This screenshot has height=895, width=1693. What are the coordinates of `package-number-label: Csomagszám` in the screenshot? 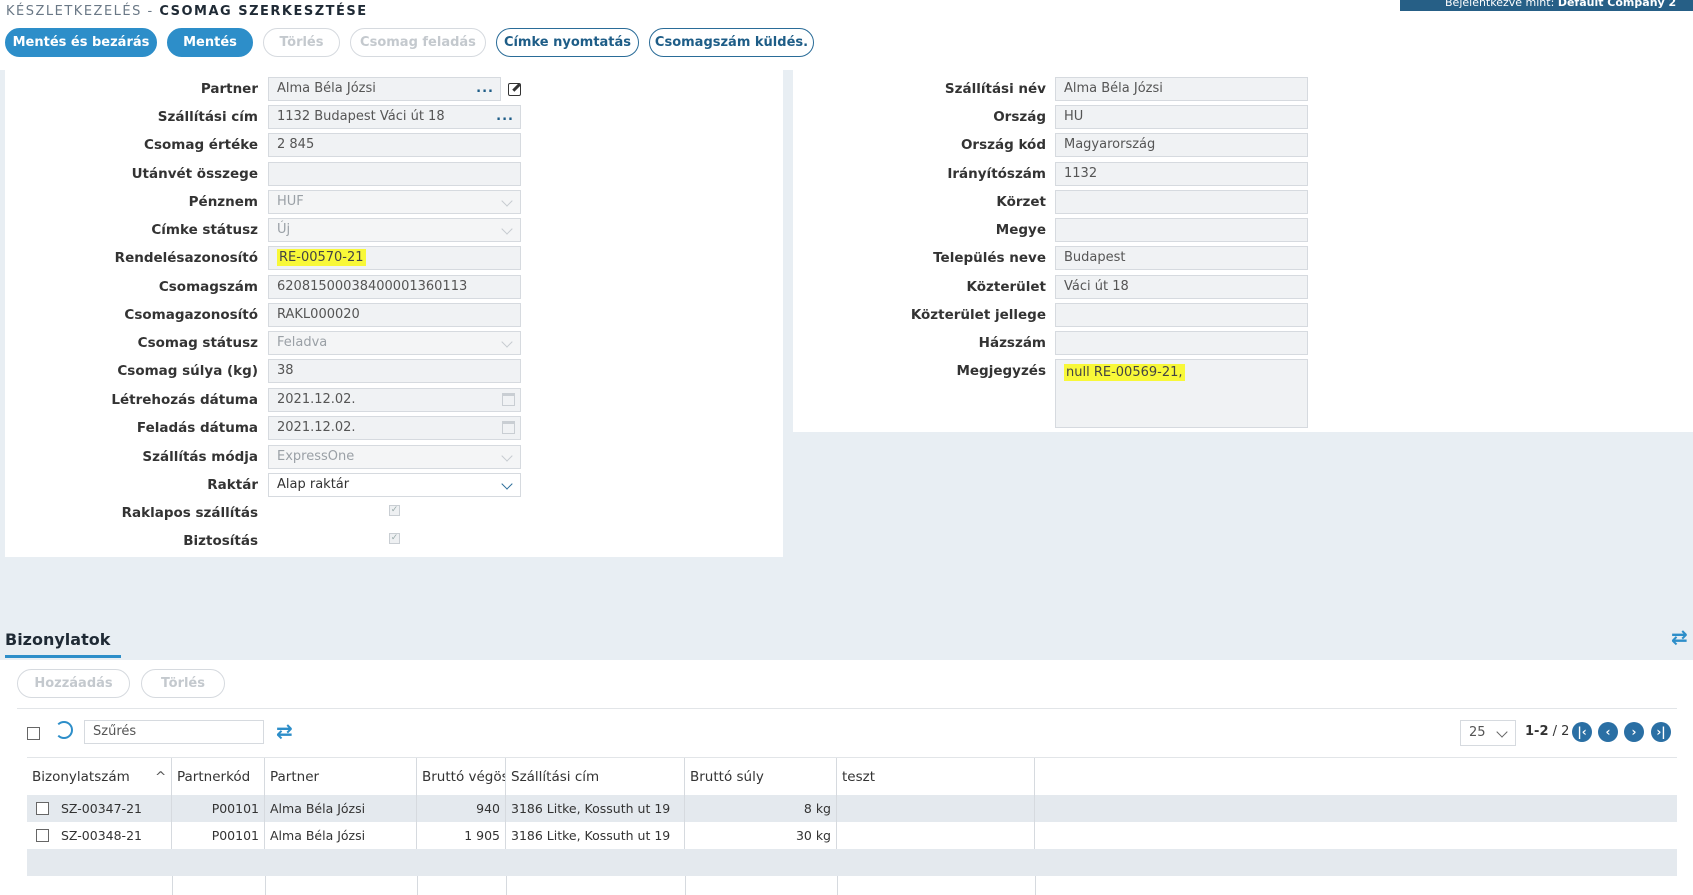 It's located at (208, 287).